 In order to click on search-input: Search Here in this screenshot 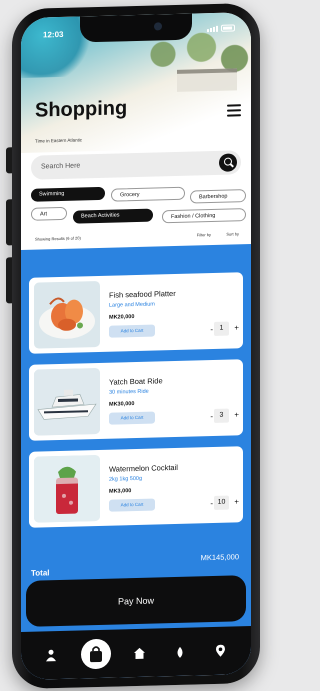, I will do `click(60, 166)`.